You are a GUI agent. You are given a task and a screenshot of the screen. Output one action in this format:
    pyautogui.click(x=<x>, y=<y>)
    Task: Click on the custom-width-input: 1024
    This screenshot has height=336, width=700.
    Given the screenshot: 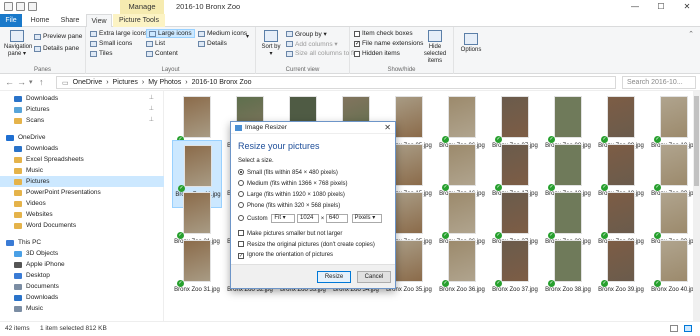 What is the action you would take?
    pyautogui.click(x=308, y=218)
    